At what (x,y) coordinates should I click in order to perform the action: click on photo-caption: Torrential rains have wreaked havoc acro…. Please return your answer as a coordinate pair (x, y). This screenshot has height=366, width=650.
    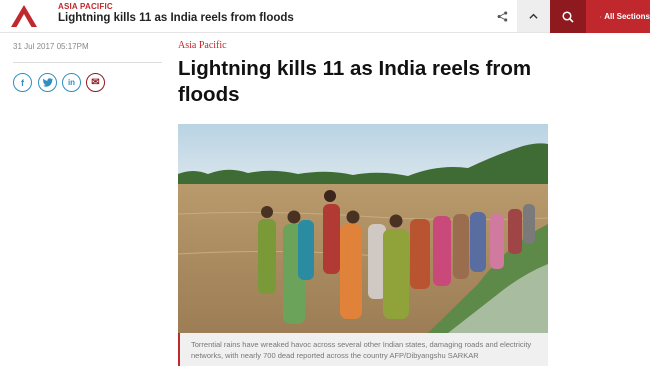
    Looking at the image, I should click on (363, 349).